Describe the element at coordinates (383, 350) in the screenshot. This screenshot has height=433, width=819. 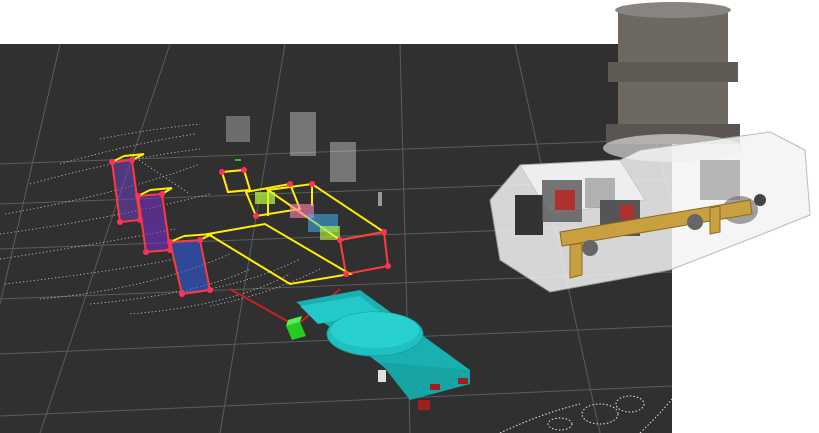
I see `robot-footprint` at that location.